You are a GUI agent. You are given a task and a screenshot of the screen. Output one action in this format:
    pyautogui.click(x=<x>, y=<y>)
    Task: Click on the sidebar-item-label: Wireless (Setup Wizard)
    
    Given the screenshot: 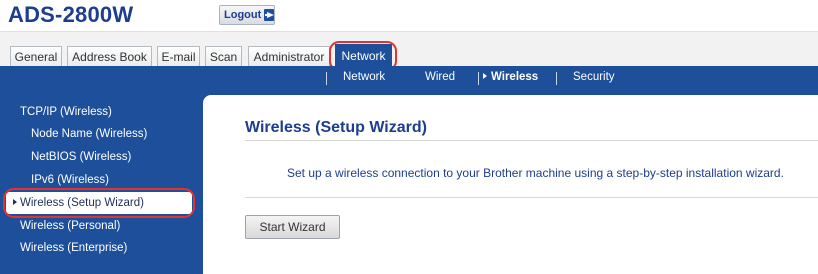 What is the action you would take?
    pyautogui.click(x=82, y=203)
    